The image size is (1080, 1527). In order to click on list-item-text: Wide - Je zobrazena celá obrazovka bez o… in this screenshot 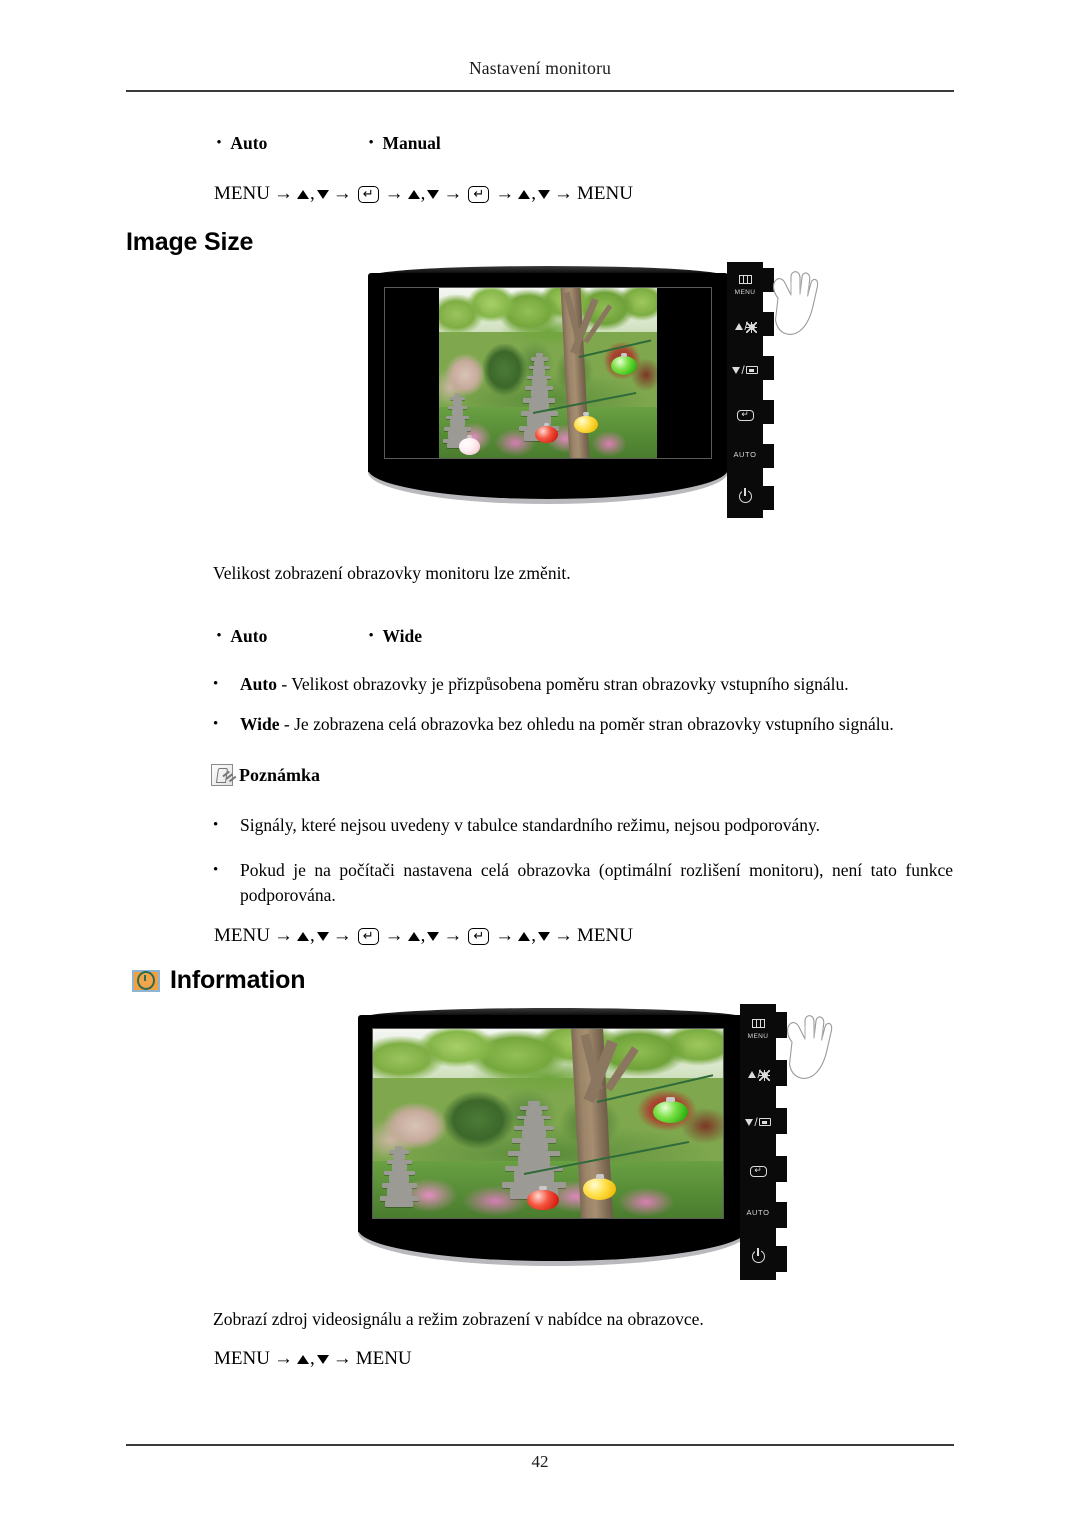, I will do `click(596, 724)`.